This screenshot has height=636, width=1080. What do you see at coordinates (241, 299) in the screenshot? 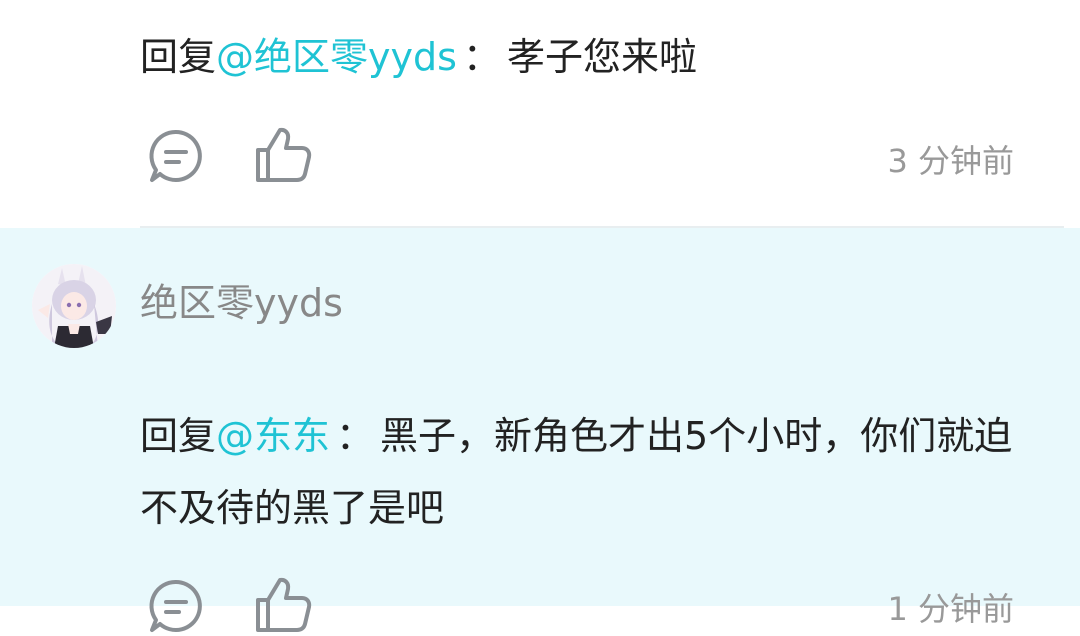
I see `username: 绝区零yyds` at bounding box center [241, 299].